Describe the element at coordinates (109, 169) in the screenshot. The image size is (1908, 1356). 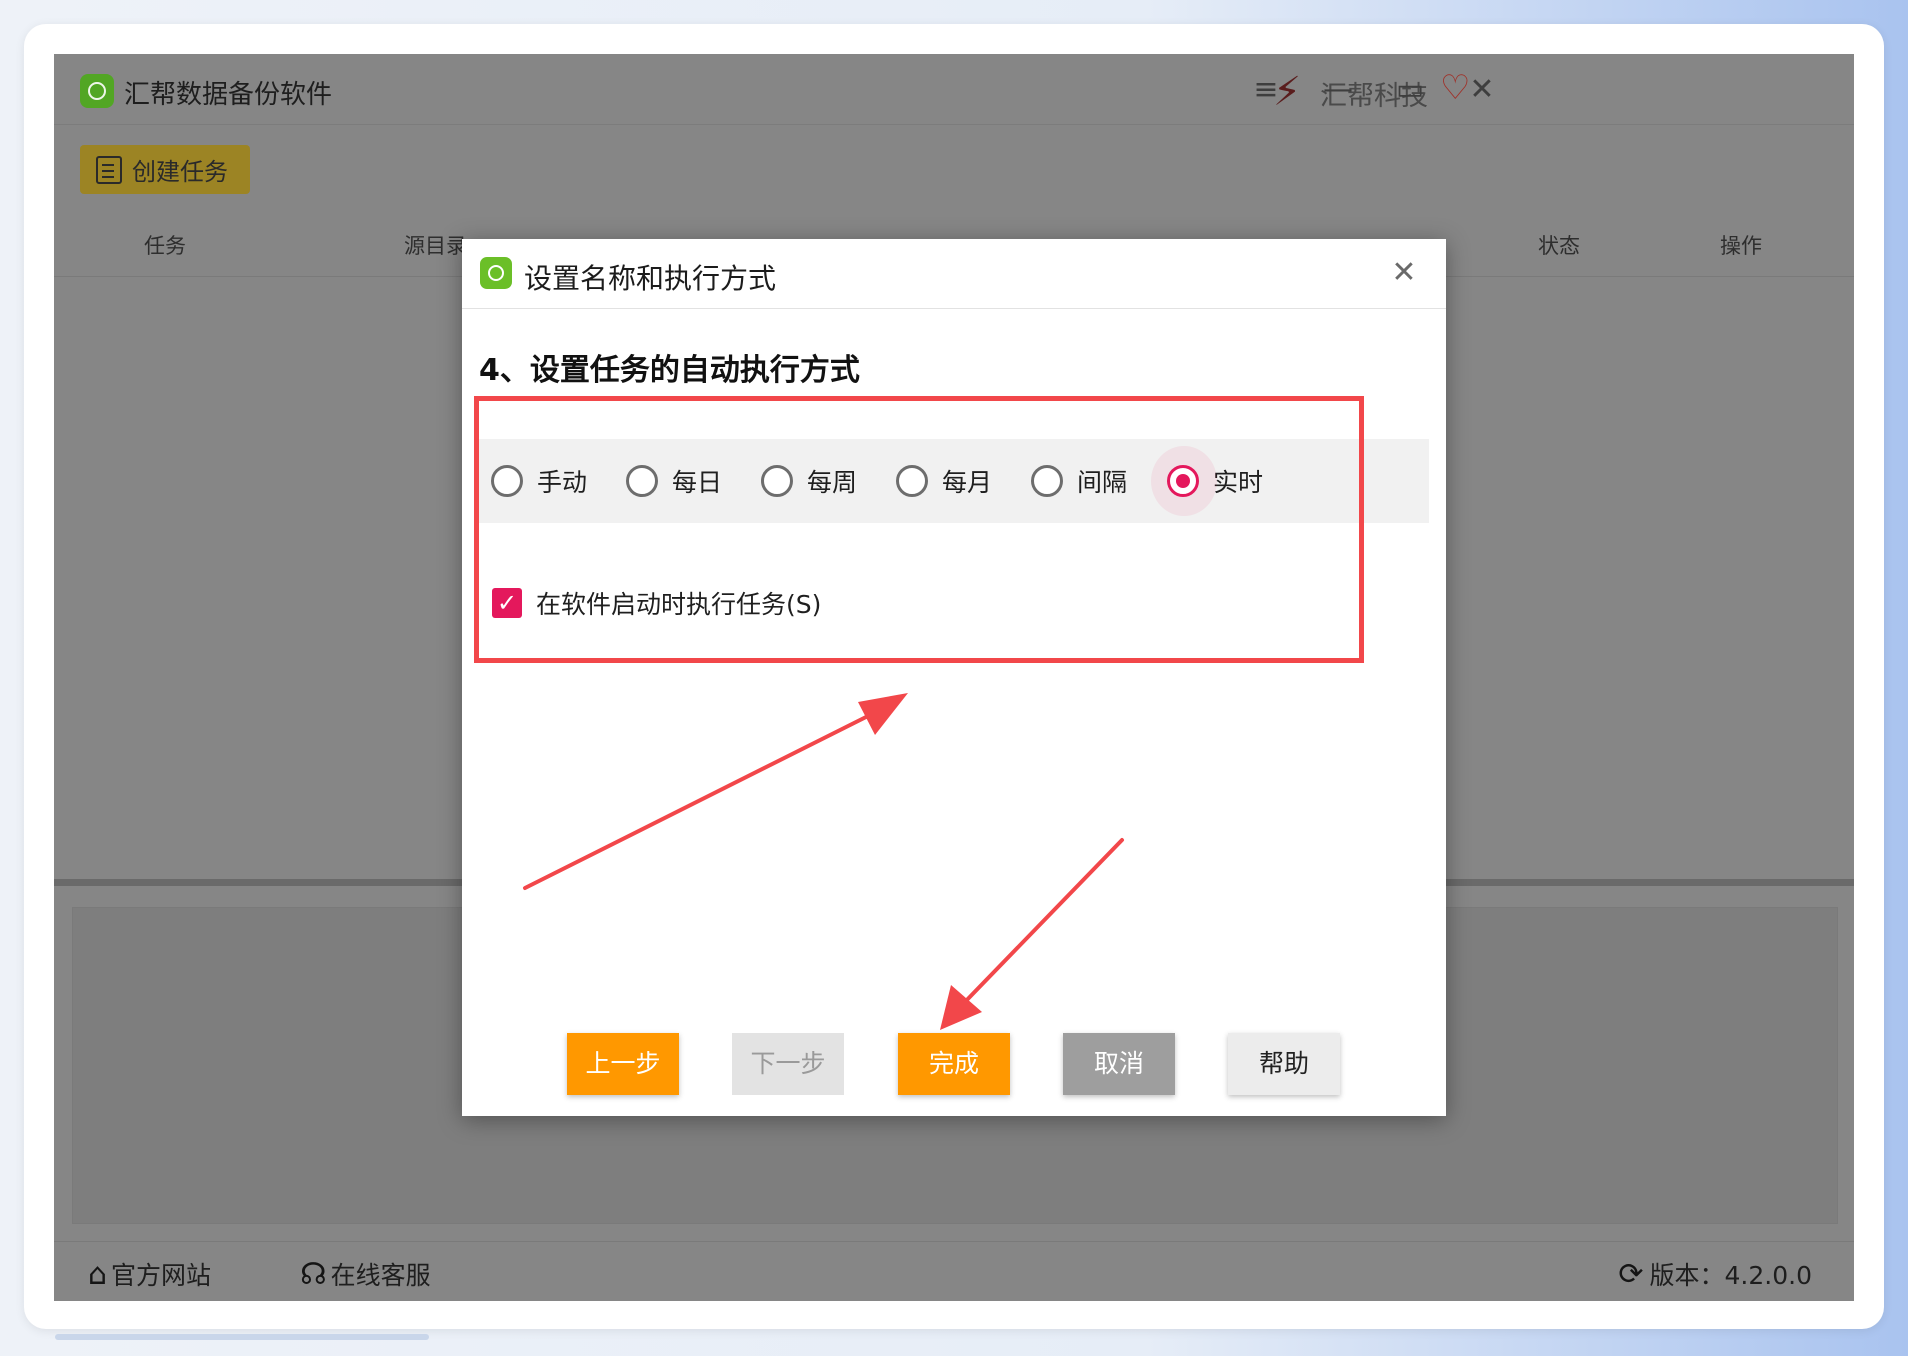
I see `task-list-icon` at that location.